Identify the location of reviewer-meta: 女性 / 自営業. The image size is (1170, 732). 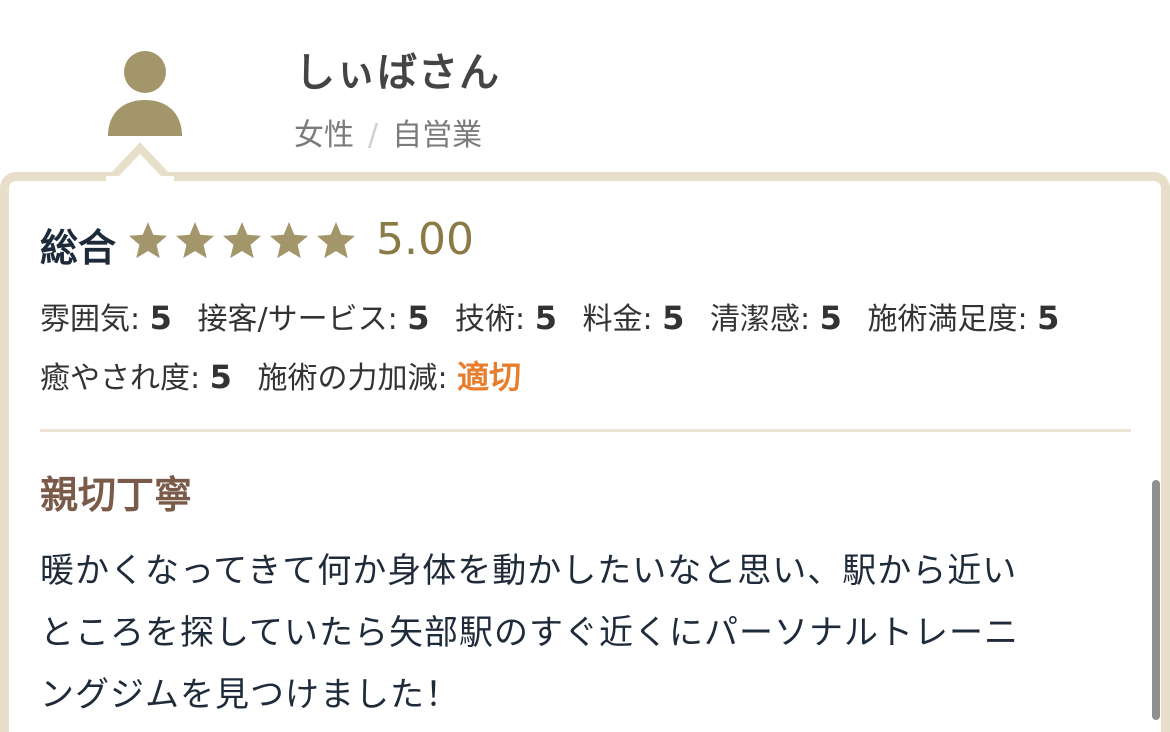
(388, 132).